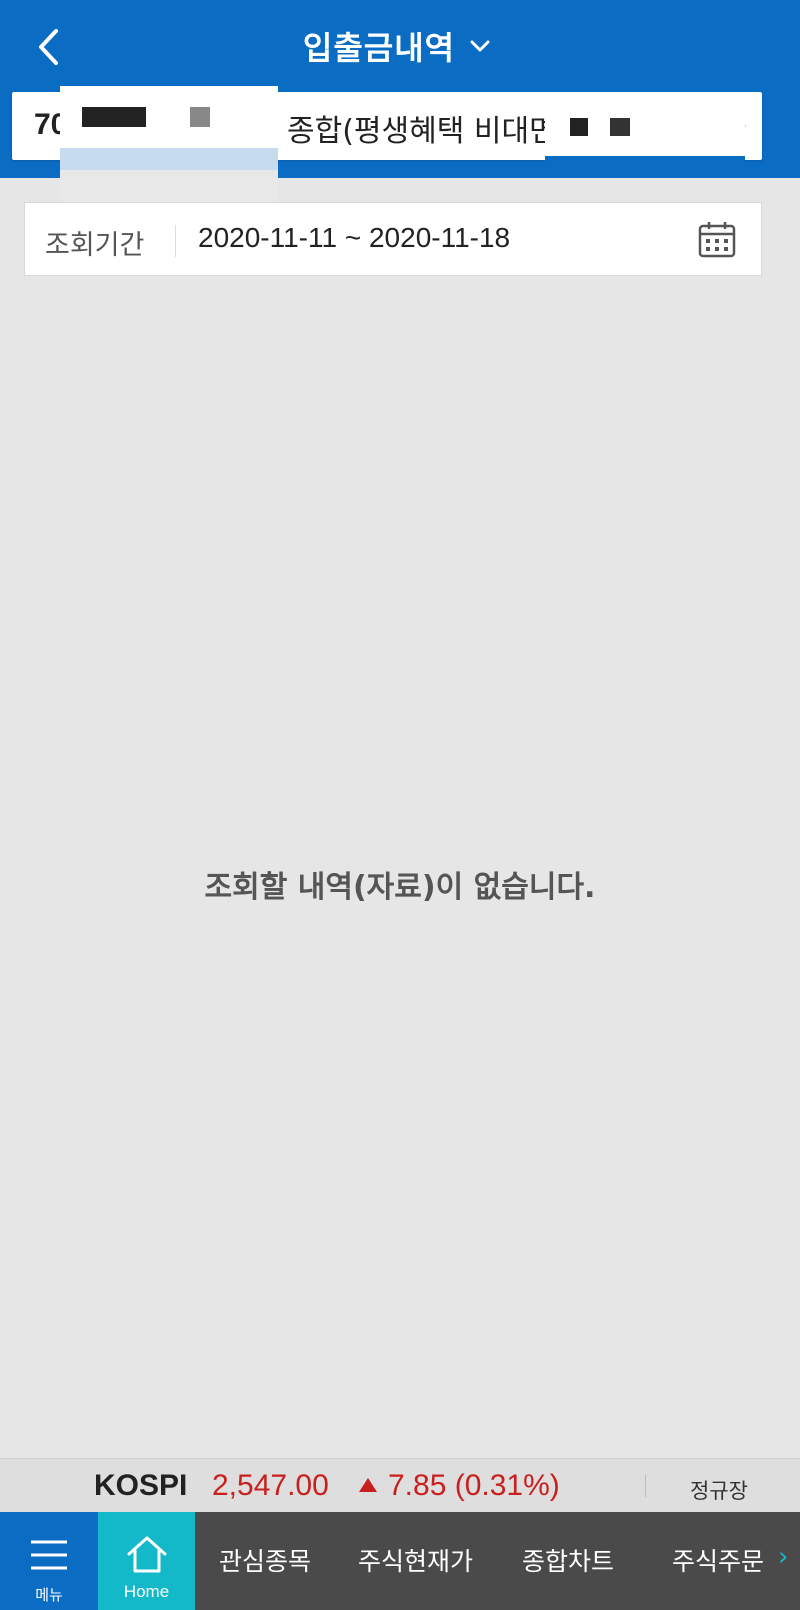 The height and width of the screenshot is (1610, 800). I want to click on menu-button: 메뉴, so click(49, 1561).